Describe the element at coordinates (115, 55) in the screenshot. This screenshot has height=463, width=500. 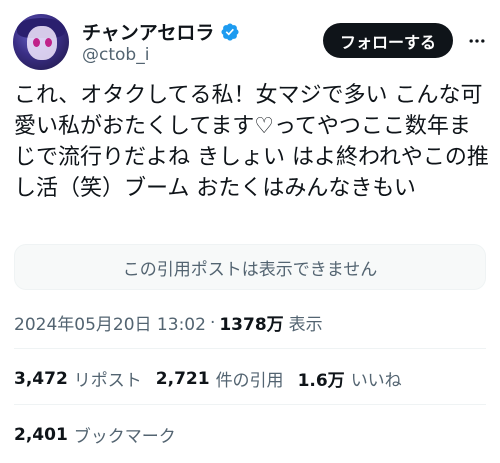
I see `author-handle: @ctob_i` at that location.